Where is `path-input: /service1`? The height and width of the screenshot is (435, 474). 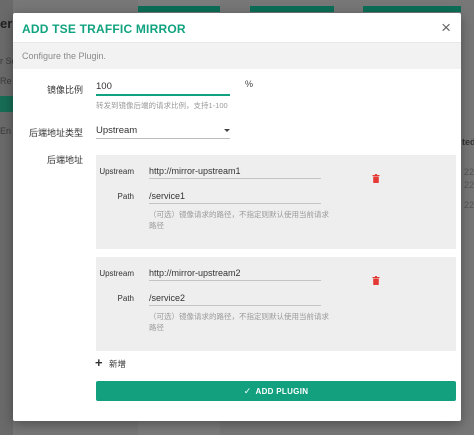
path-input: /service1 is located at coordinates (235, 197).